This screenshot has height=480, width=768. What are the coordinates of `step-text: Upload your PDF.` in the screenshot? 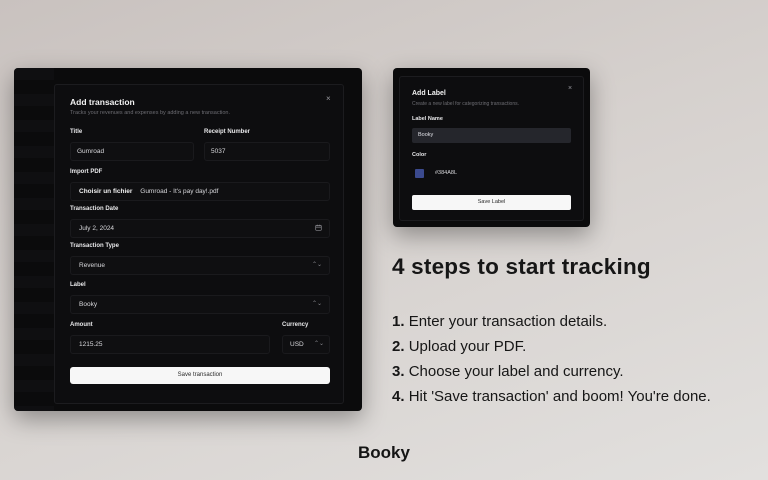 It's located at (467, 346).